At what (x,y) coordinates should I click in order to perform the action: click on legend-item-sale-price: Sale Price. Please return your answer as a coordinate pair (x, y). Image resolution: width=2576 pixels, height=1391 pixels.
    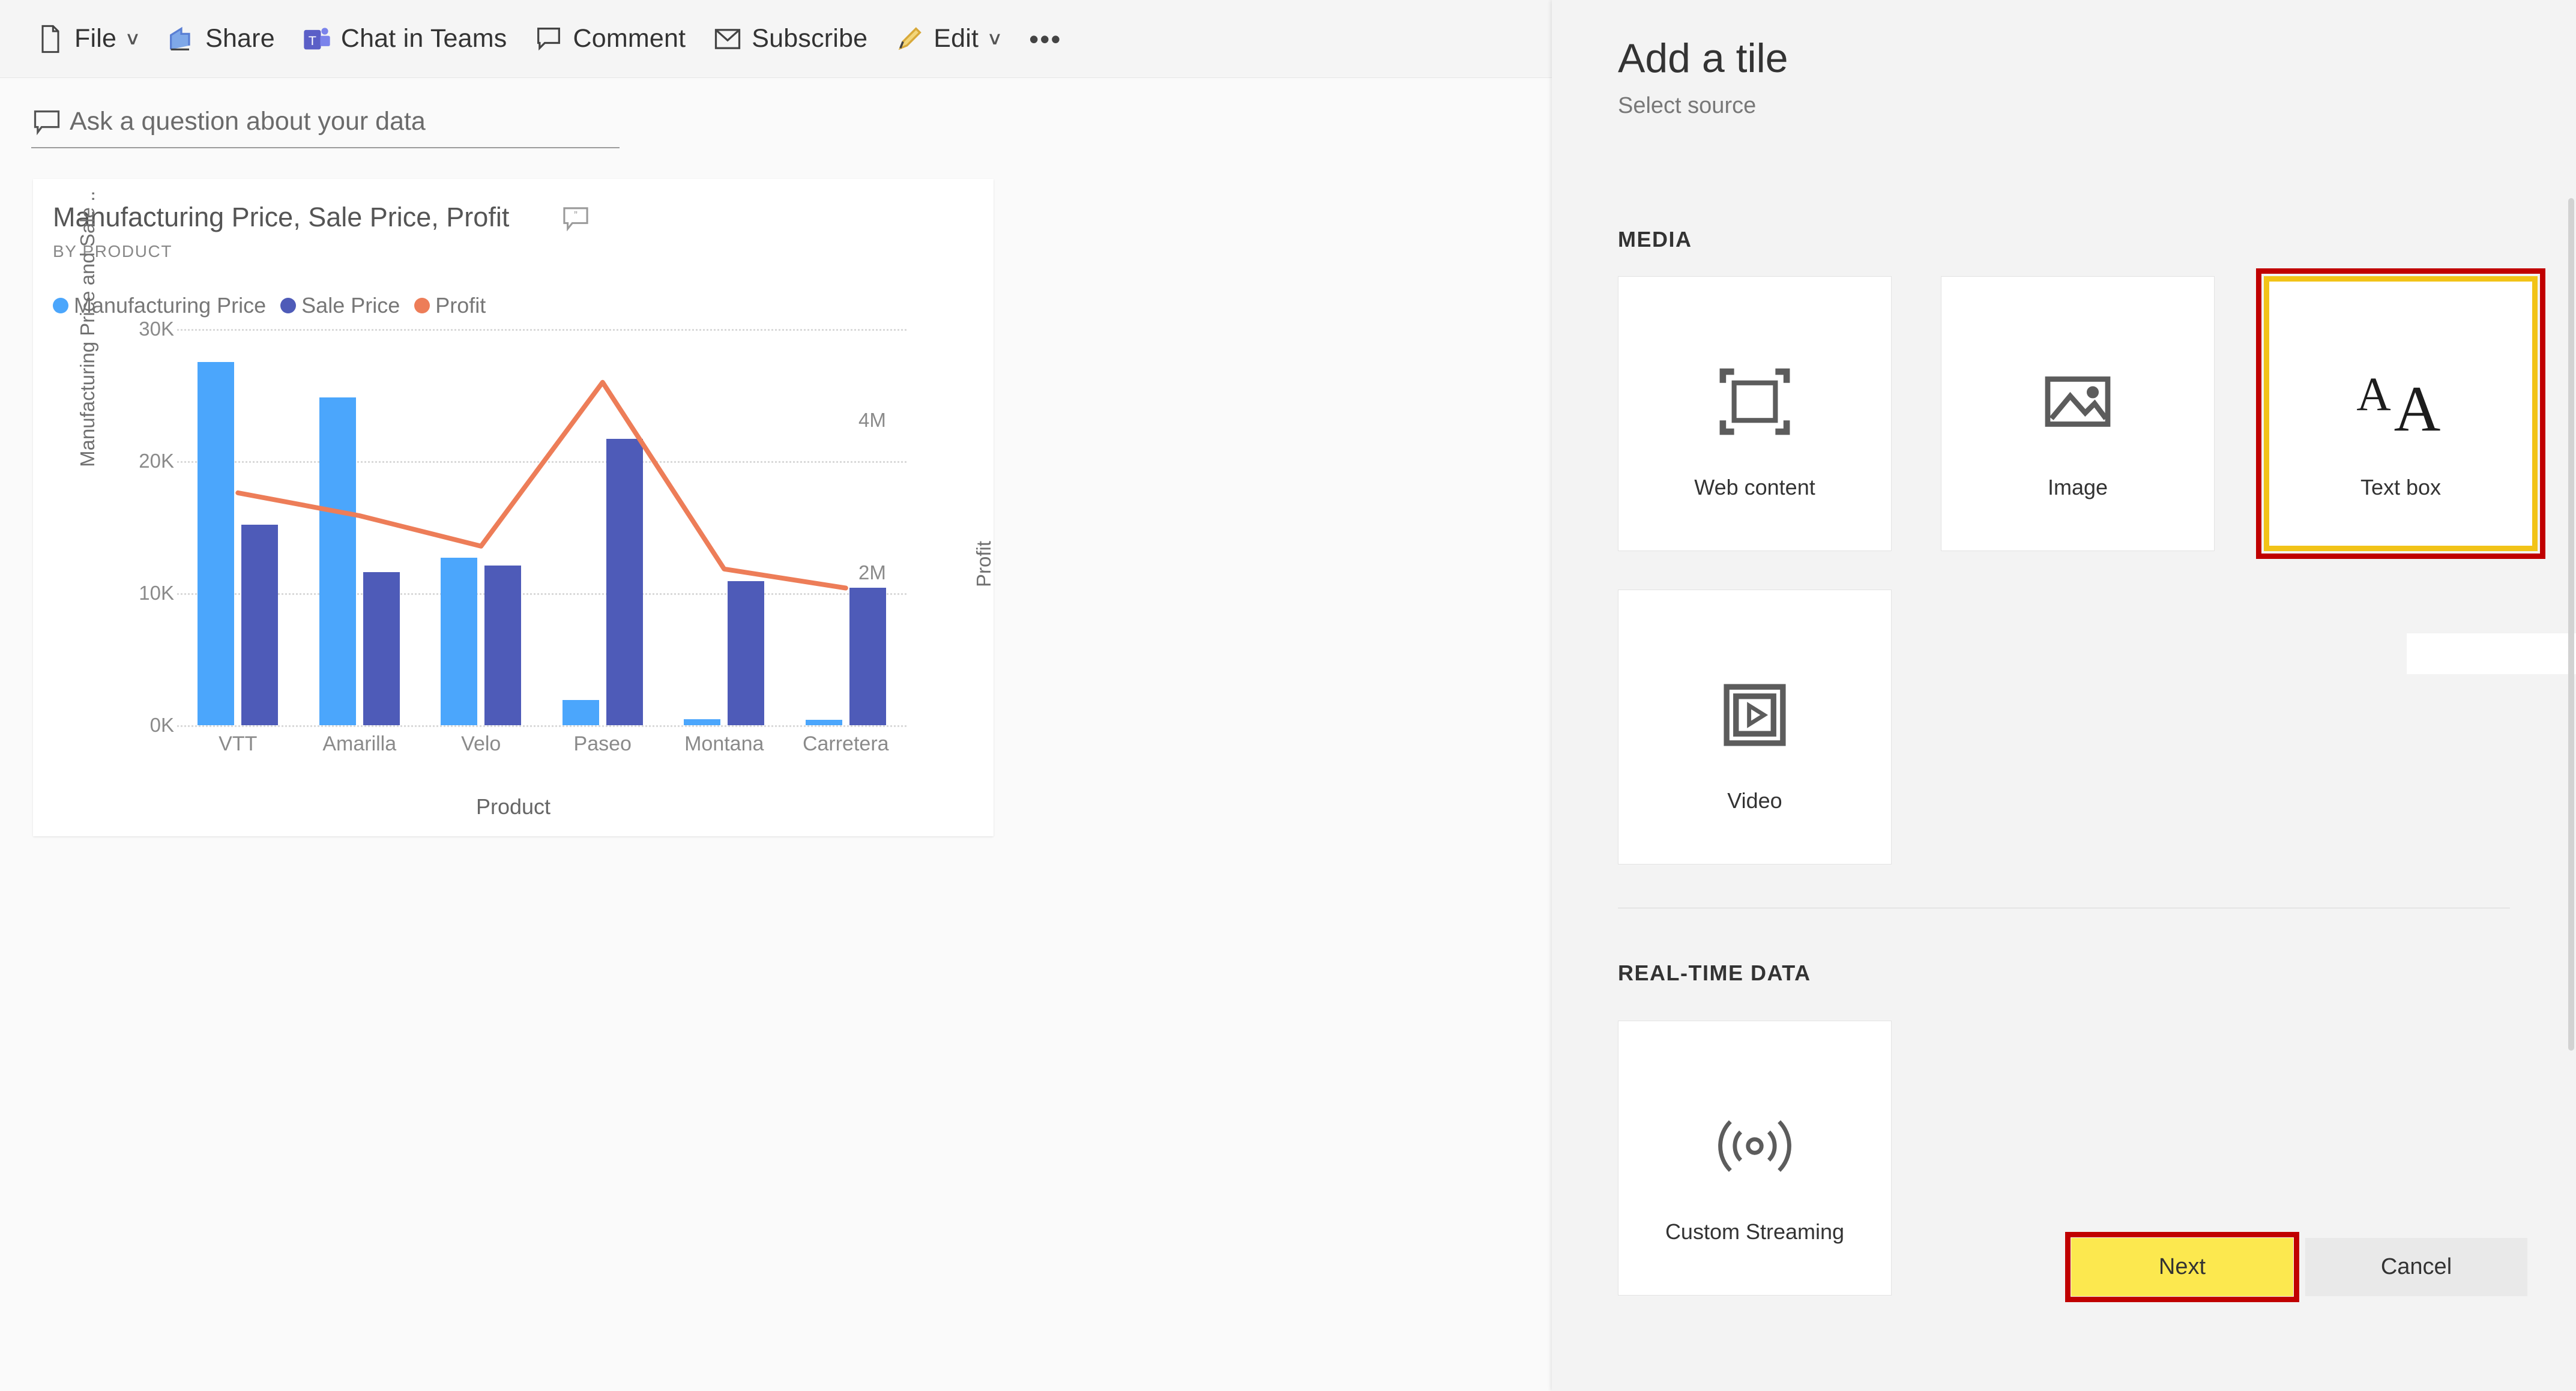
    Looking at the image, I should click on (340, 305).